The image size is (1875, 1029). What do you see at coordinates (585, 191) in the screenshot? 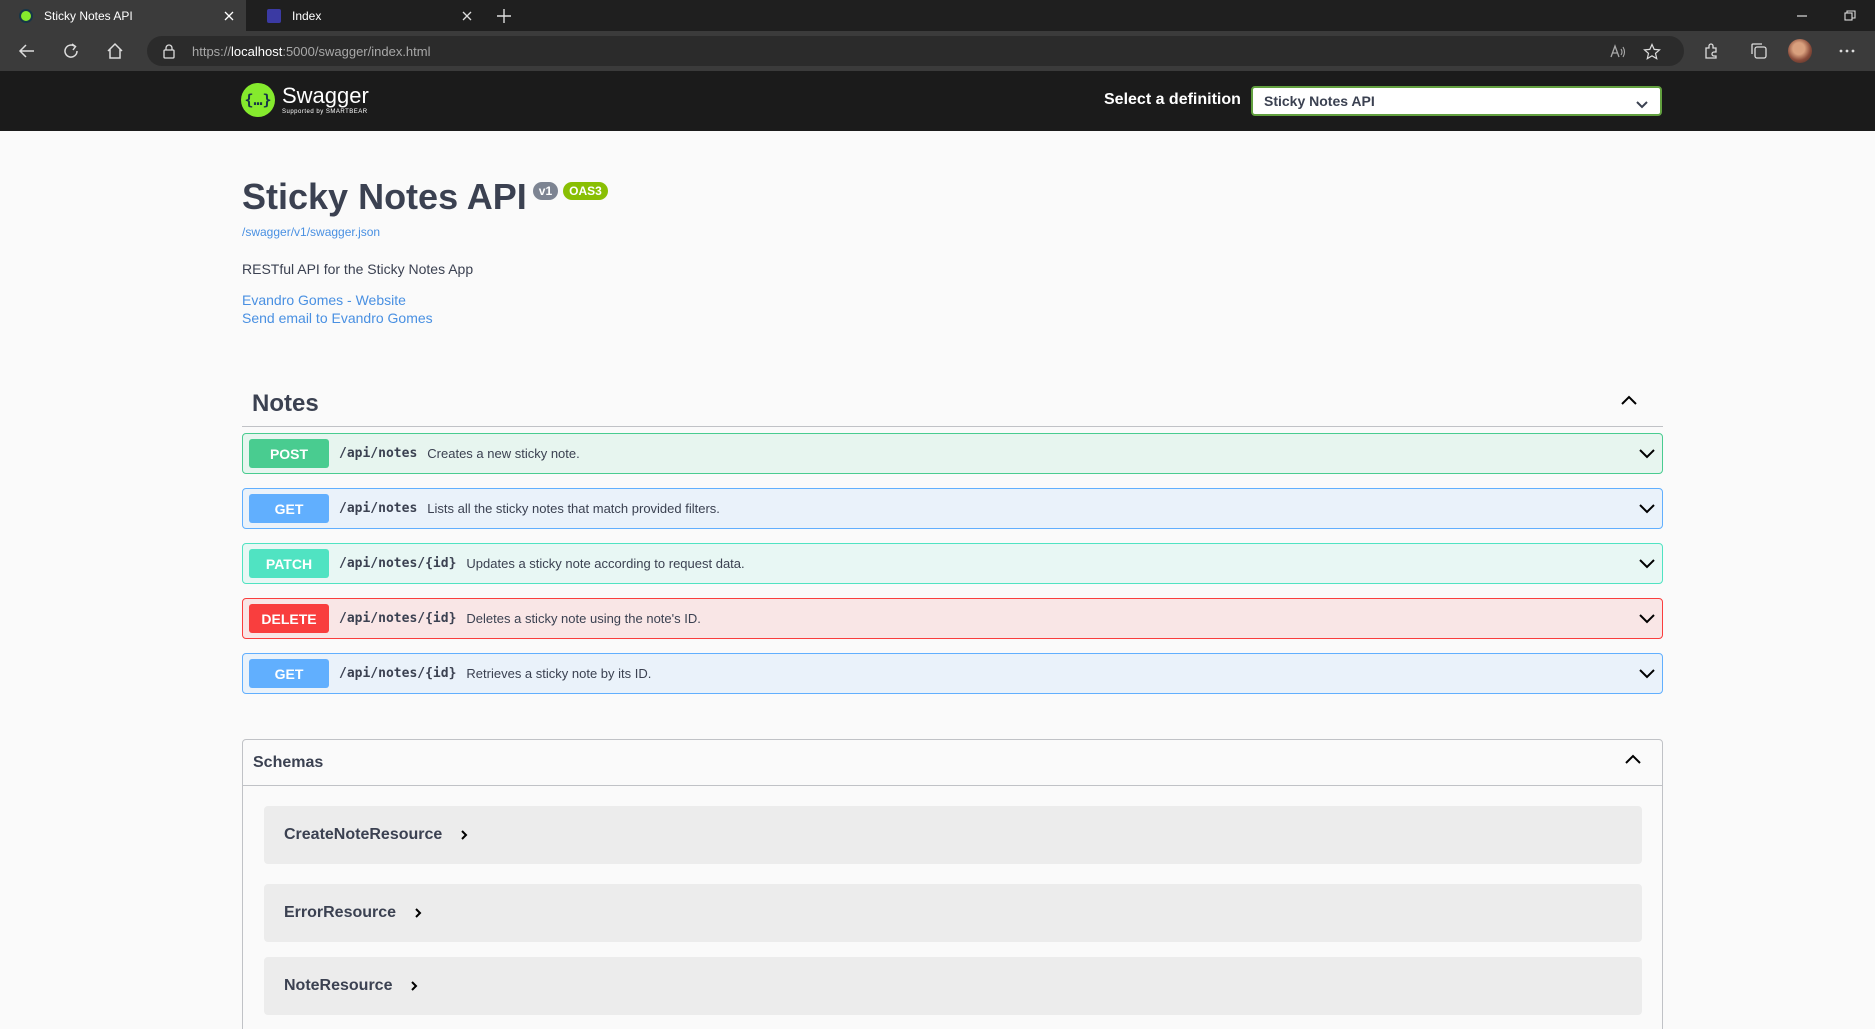
I see `oas-badge: OAS3` at bounding box center [585, 191].